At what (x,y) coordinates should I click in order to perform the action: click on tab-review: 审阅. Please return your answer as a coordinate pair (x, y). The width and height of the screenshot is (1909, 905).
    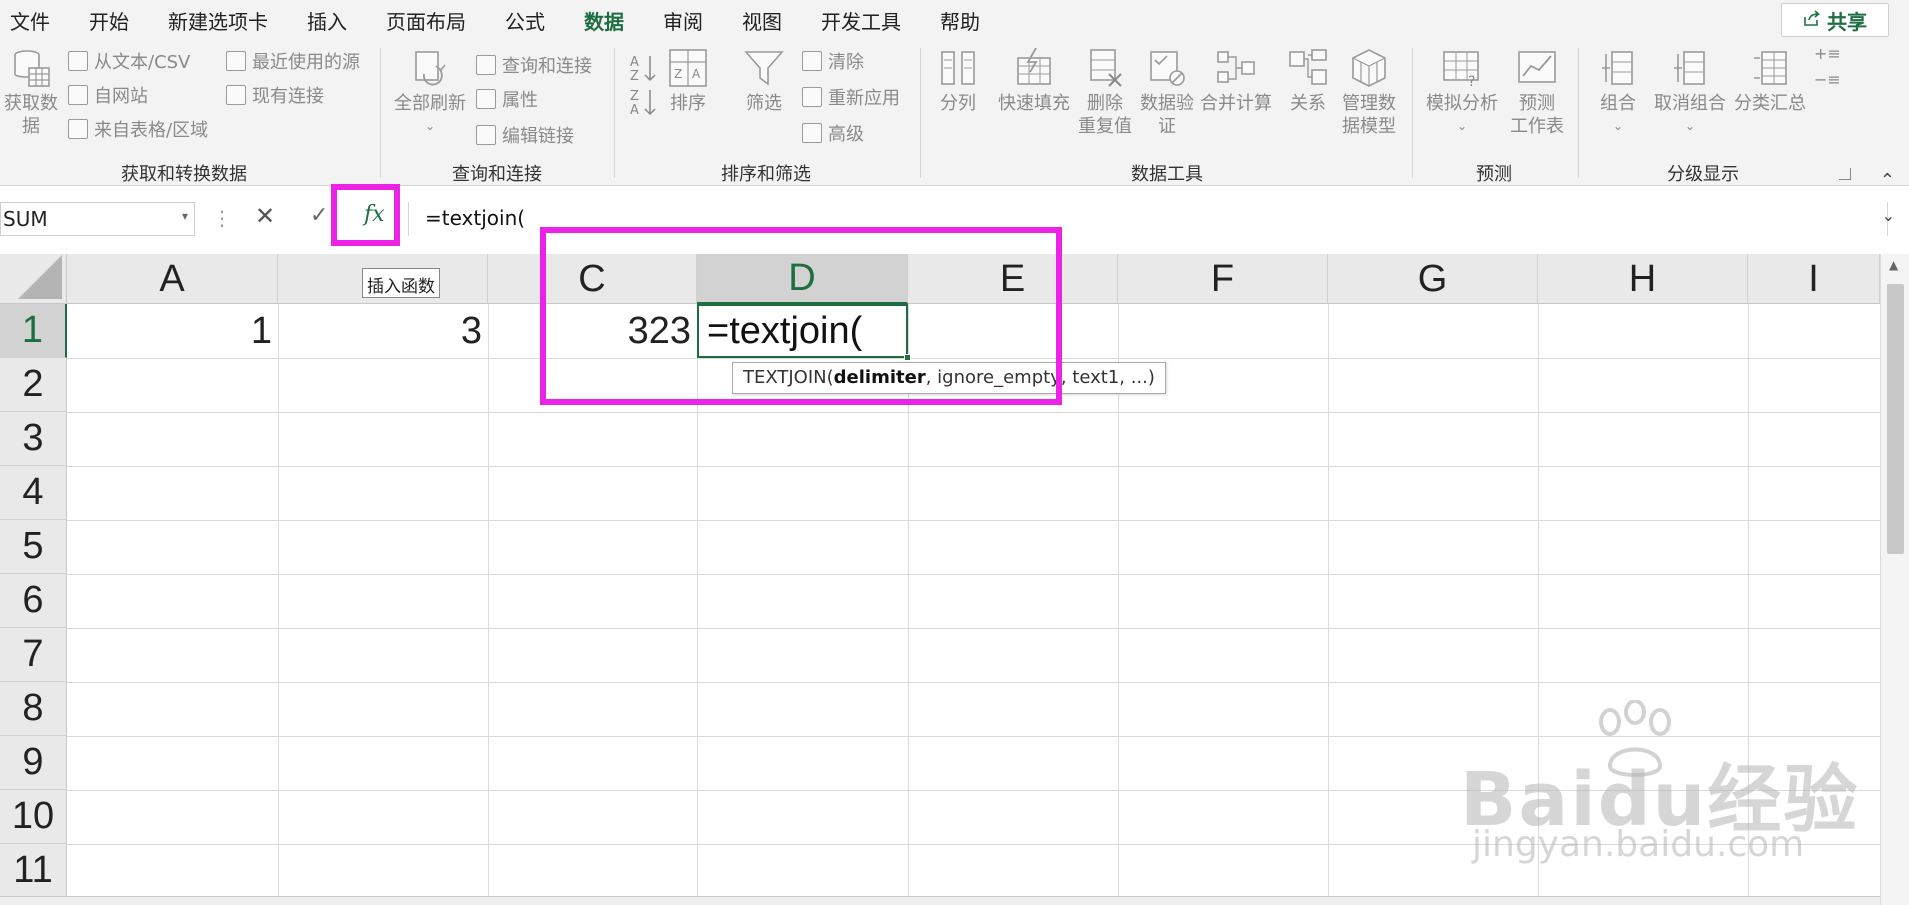
    Looking at the image, I should click on (683, 20).